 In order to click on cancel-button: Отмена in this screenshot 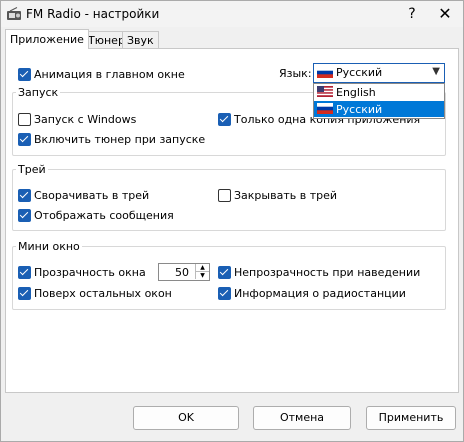, I will do `click(302, 418)`.